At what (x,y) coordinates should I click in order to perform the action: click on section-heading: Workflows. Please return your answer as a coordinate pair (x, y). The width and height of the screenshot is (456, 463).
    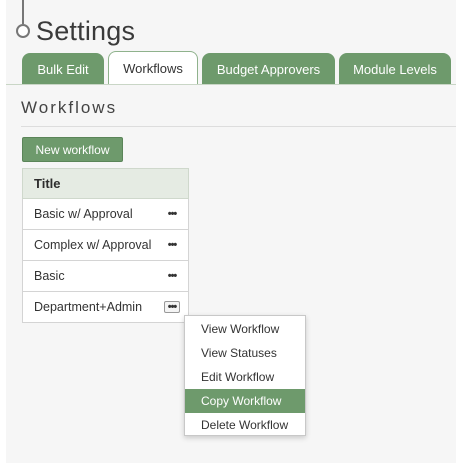
    Looking at the image, I should click on (69, 107).